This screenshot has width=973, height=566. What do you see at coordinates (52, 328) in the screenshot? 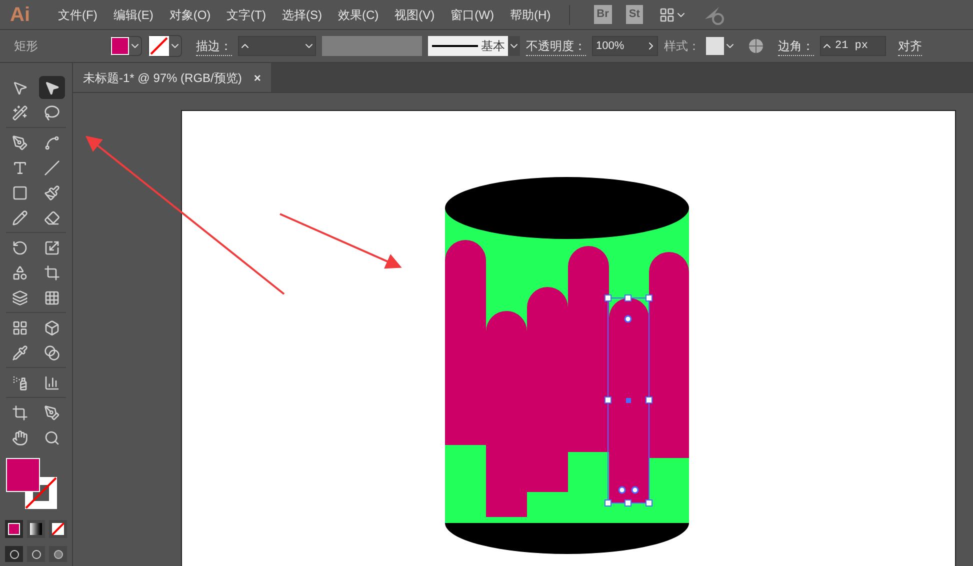
I see `cube-icon` at bounding box center [52, 328].